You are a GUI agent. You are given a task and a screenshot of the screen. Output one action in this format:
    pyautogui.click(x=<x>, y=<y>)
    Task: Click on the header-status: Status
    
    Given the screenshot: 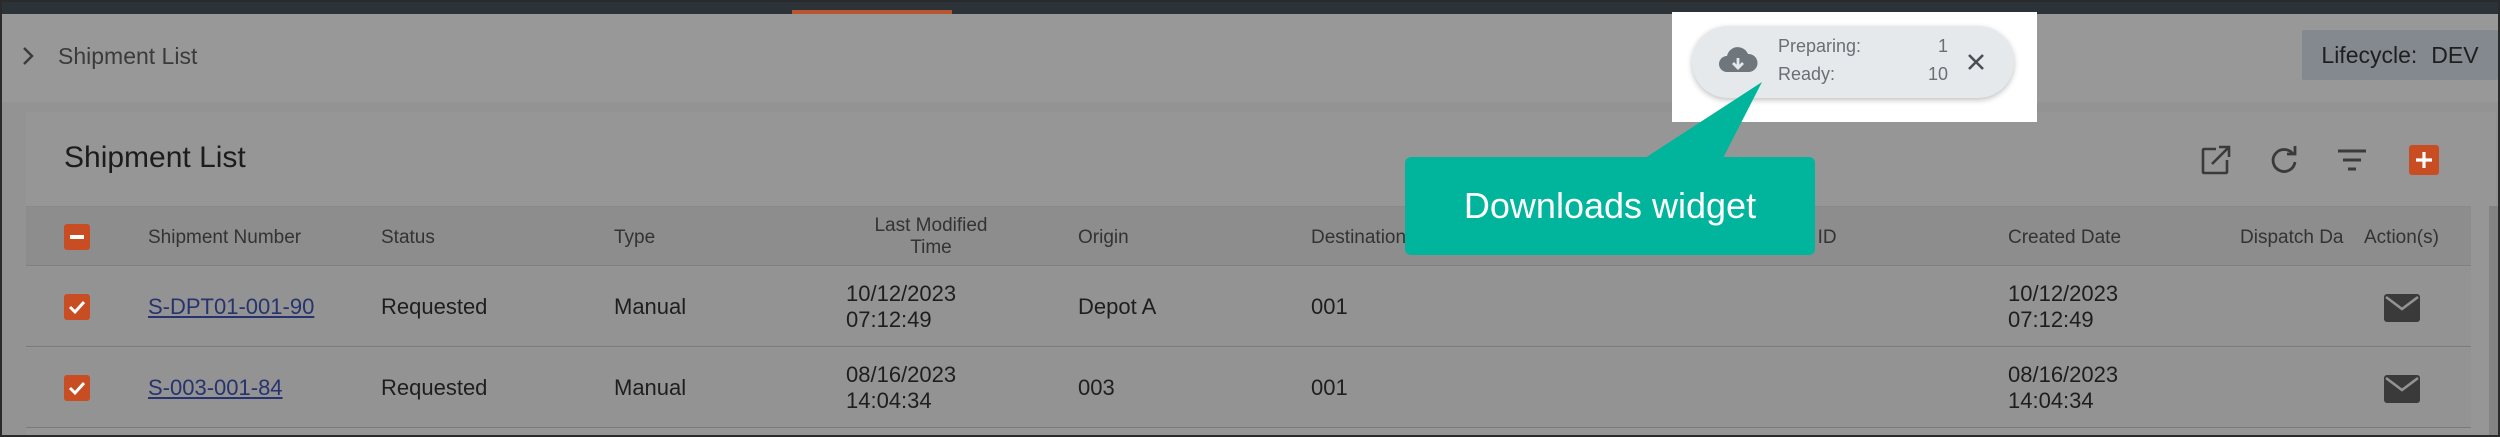 What is the action you would take?
    pyautogui.click(x=408, y=238)
    